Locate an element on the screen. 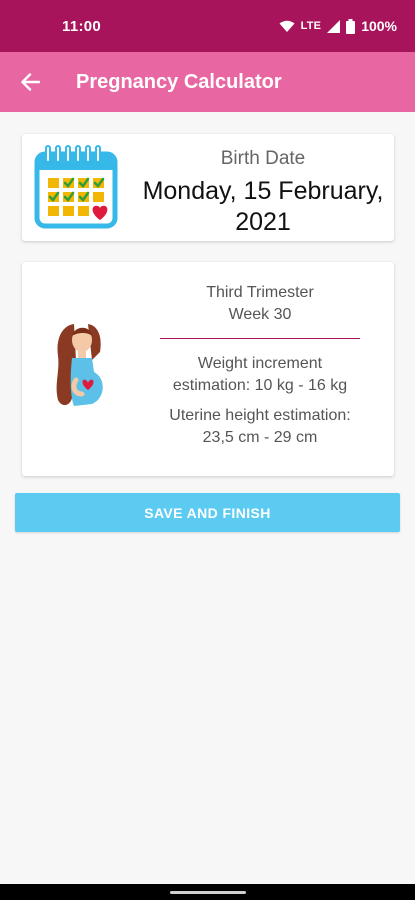 The height and width of the screenshot is (900, 415). system-nav-bar is located at coordinates (207, 892).